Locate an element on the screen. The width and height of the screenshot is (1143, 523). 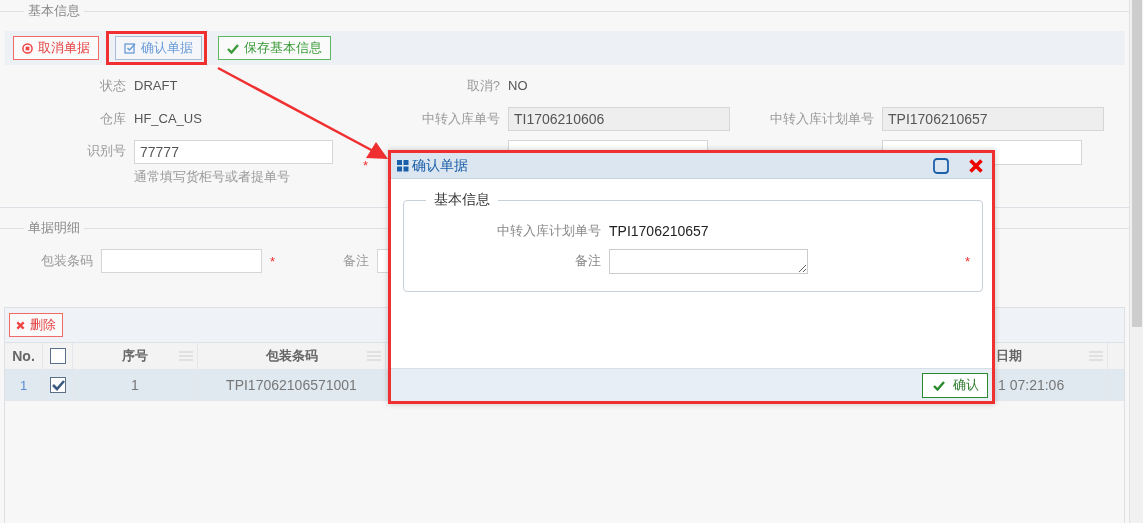
delete-button: 删除 is located at coordinates (36, 325).